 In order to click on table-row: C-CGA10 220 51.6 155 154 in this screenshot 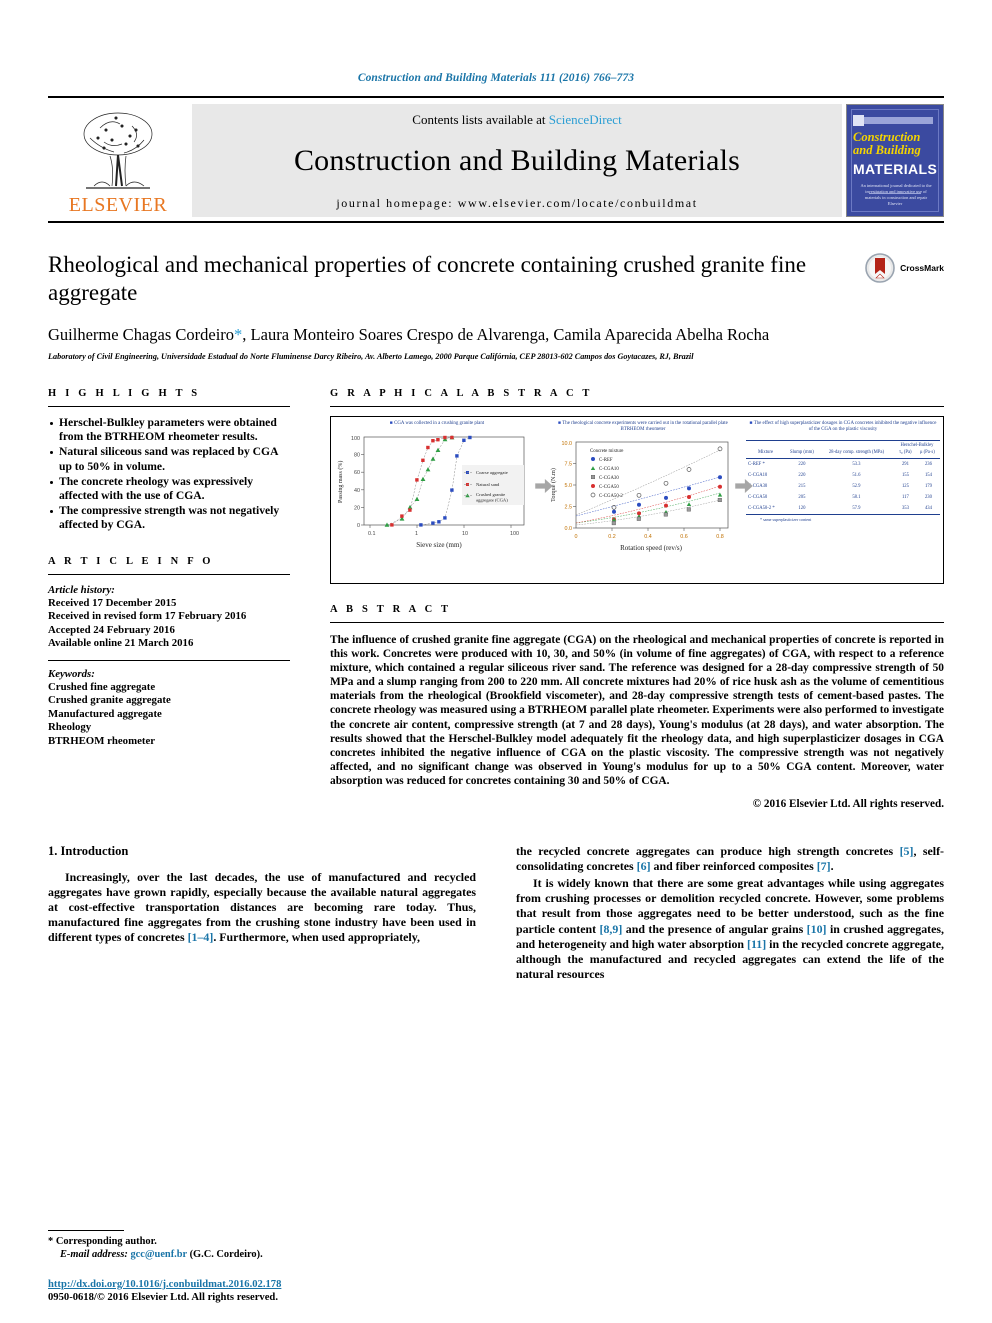, I will do `click(843, 475)`.